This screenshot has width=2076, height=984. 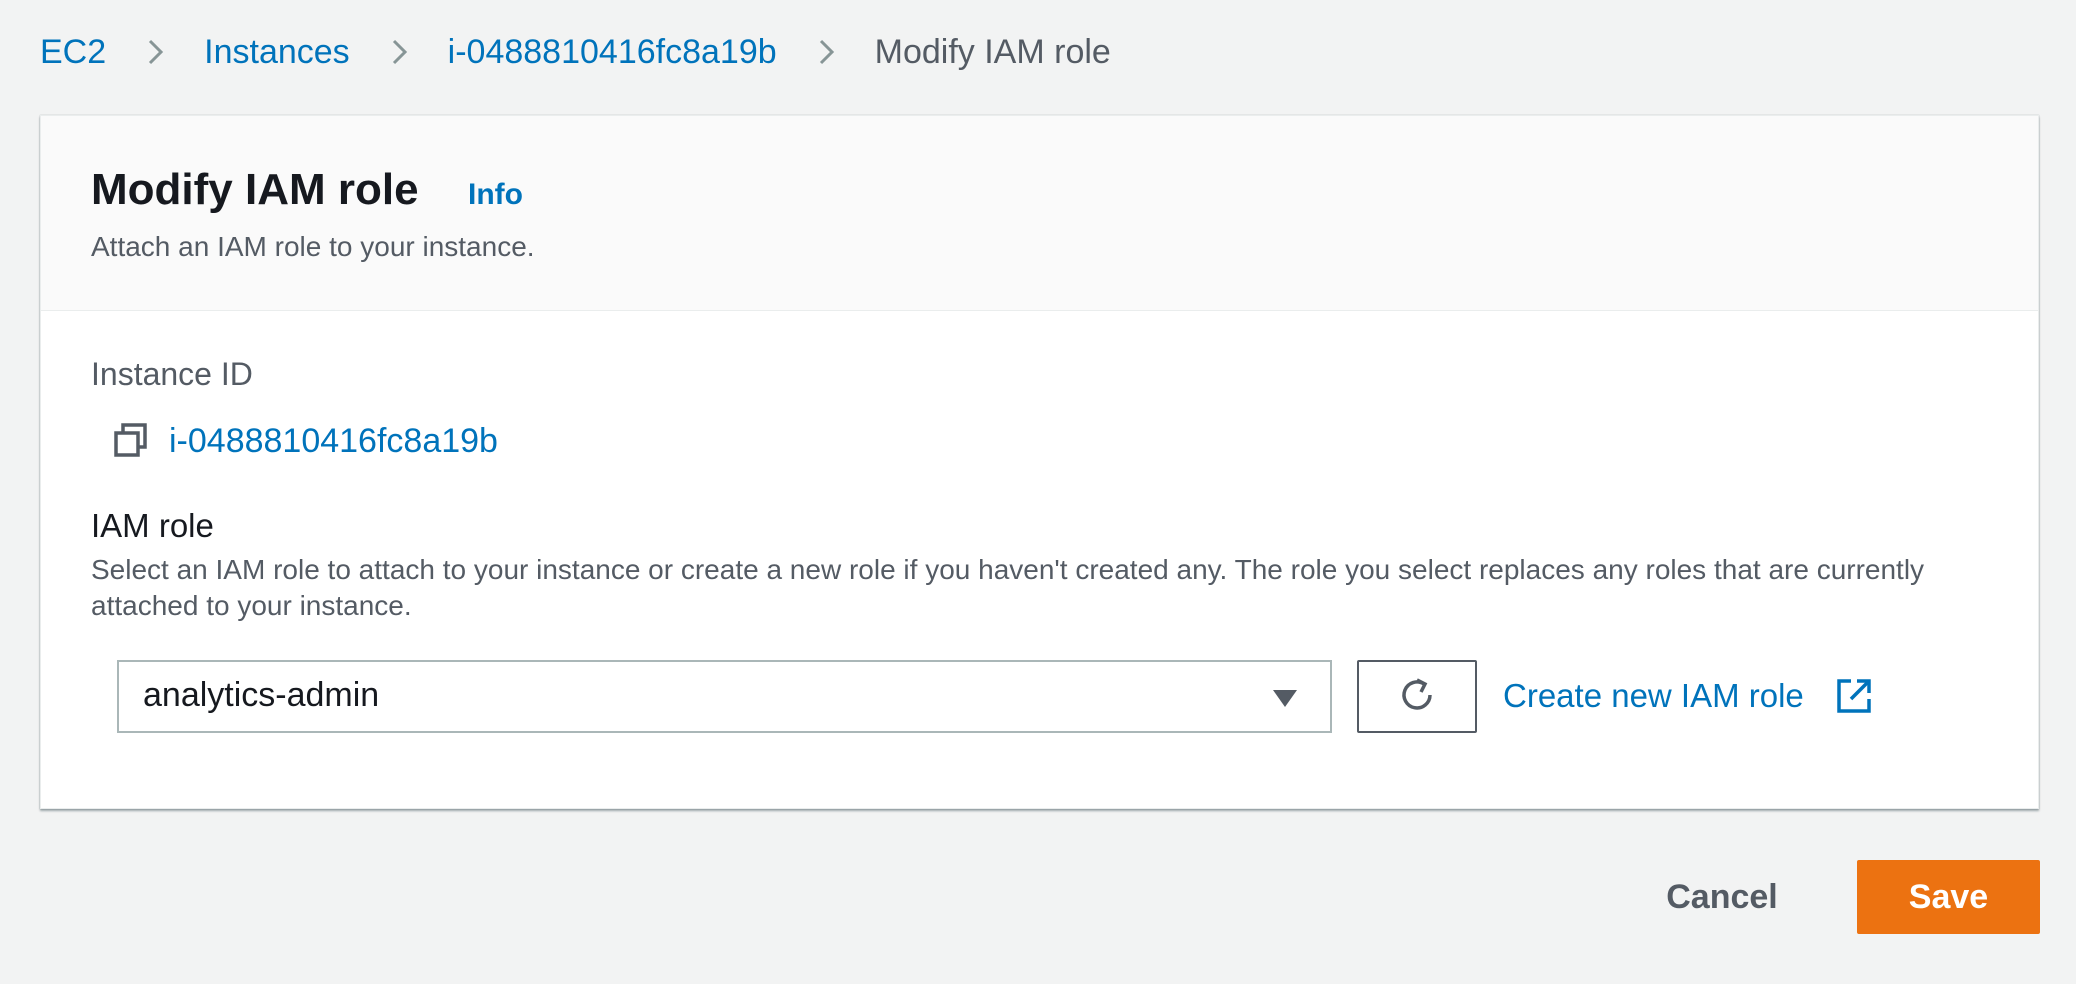 I want to click on caret-down-icon, so click(x=1285, y=698).